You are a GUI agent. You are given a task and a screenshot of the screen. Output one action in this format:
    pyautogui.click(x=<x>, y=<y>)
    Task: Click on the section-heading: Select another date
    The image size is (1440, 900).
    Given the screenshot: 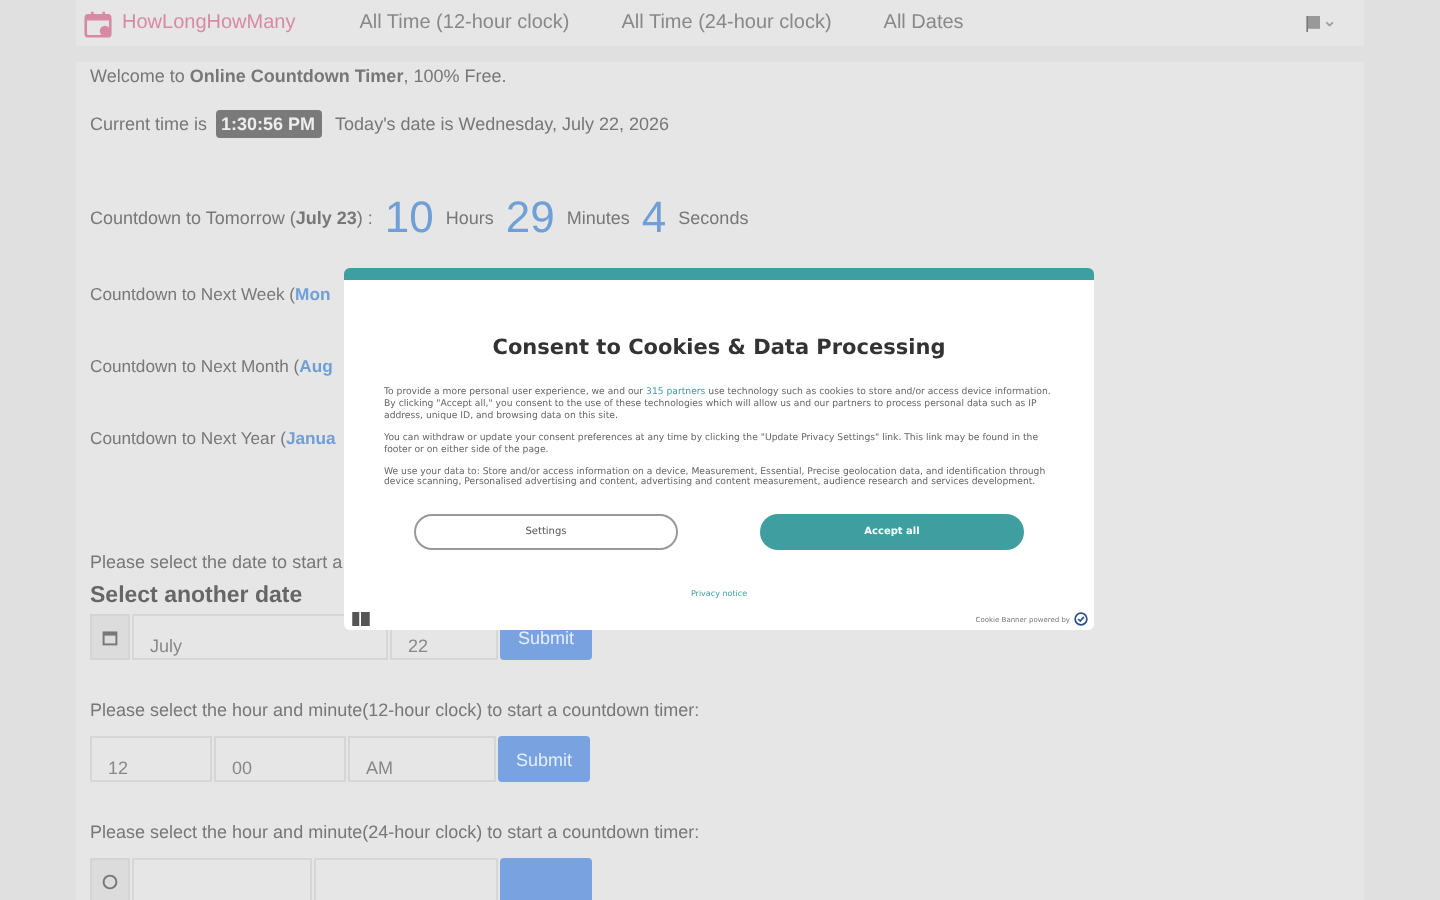 What is the action you would take?
    pyautogui.click(x=196, y=596)
    